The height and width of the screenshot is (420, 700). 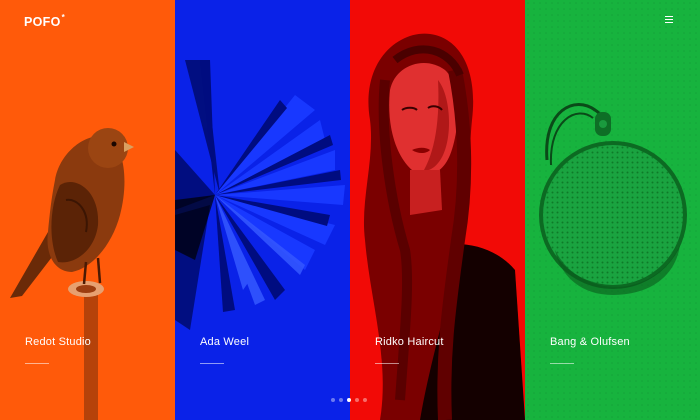 I want to click on panel-title: Bang & Olufsen, so click(x=590, y=342).